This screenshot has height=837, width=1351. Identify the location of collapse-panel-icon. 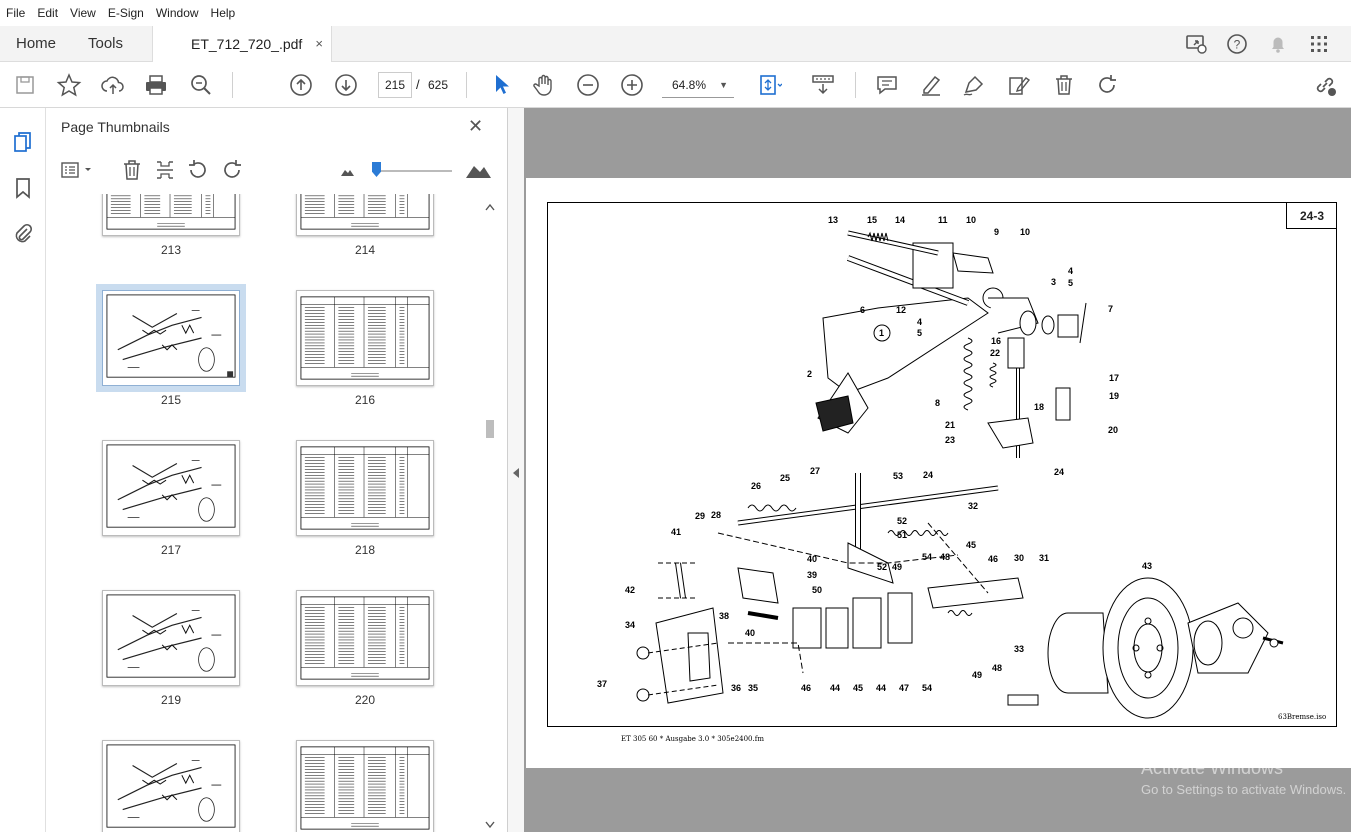
(516, 473).